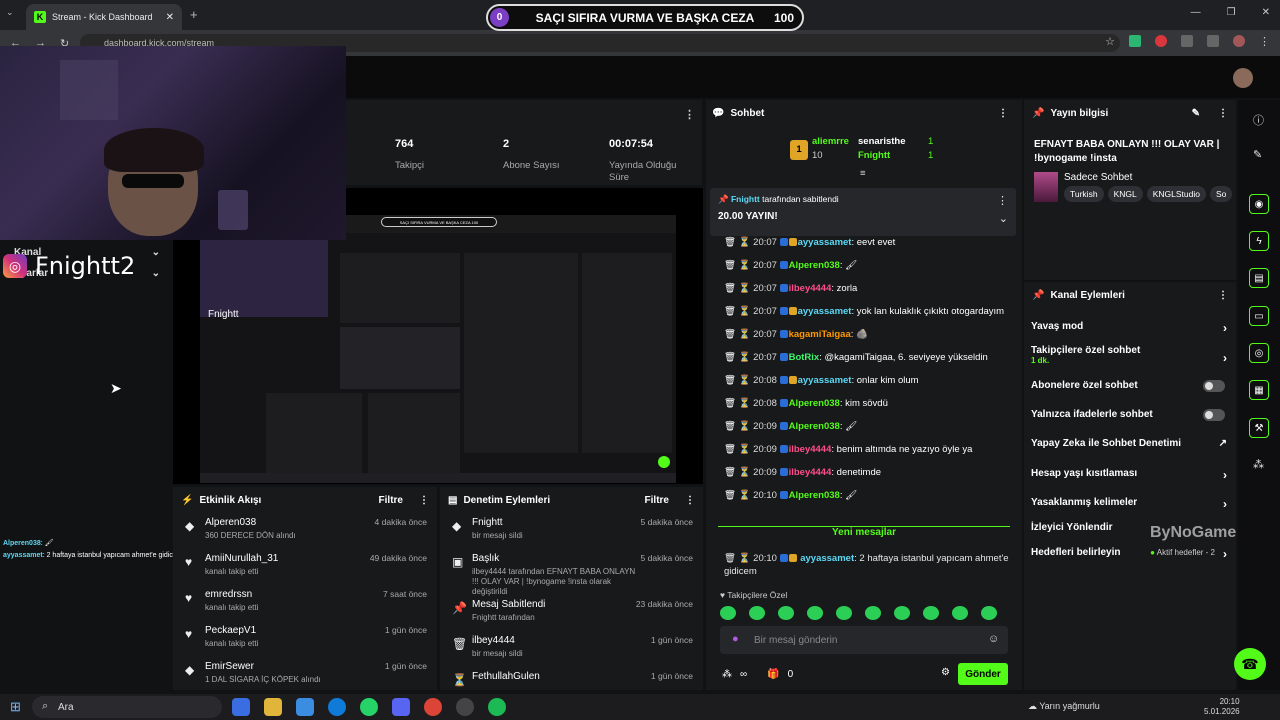 The width and height of the screenshot is (1280, 720). Describe the element at coordinates (1259, 204) in the screenshot. I see `camera-icon: ◉` at that location.